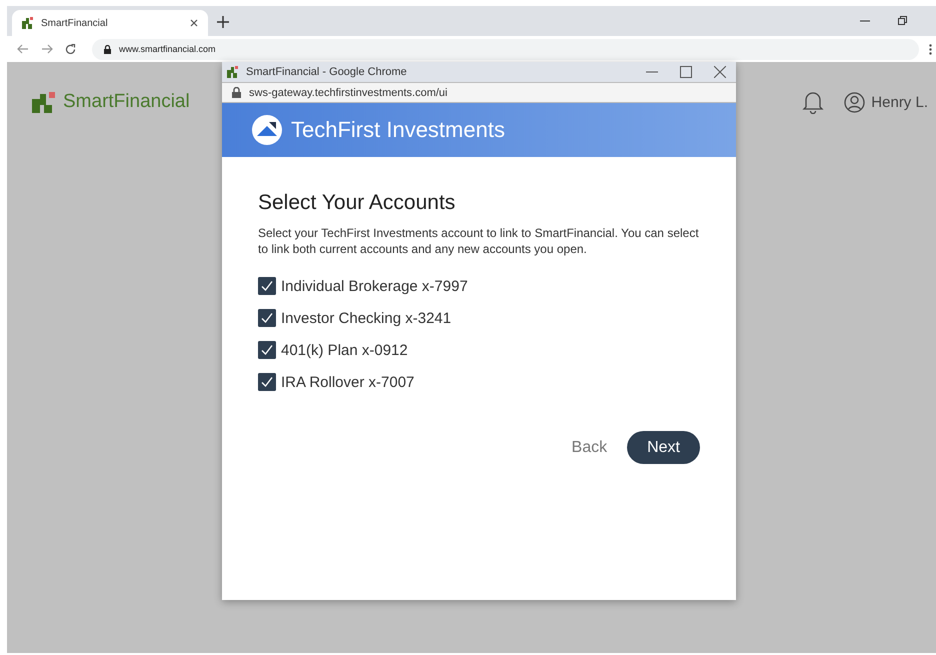 This screenshot has height=655, width=936. Describe the element at coordinates (126, 102) in the screenshot. I see `logo-text: SmartFinancial` at that location.